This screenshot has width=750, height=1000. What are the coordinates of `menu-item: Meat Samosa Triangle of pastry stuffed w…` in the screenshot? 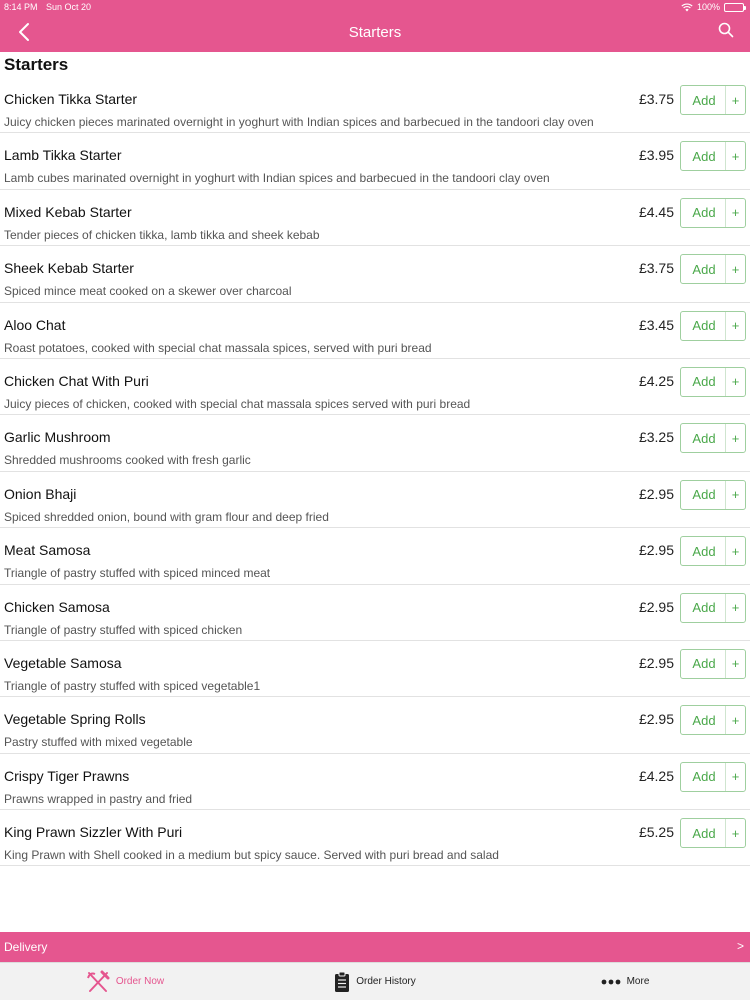 It's located at (375, 556).